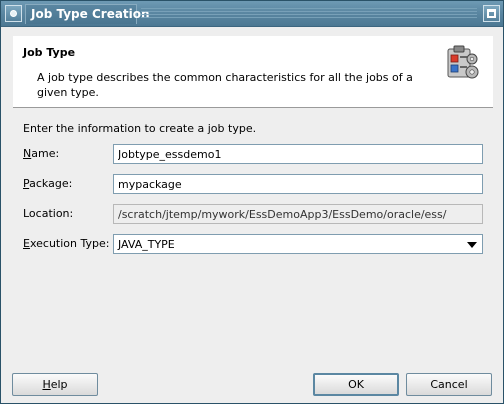  Describe the element at coordinates (146, 244) in the screenshot. I see `execution-type-value: JAVA_TYPE` at that location.